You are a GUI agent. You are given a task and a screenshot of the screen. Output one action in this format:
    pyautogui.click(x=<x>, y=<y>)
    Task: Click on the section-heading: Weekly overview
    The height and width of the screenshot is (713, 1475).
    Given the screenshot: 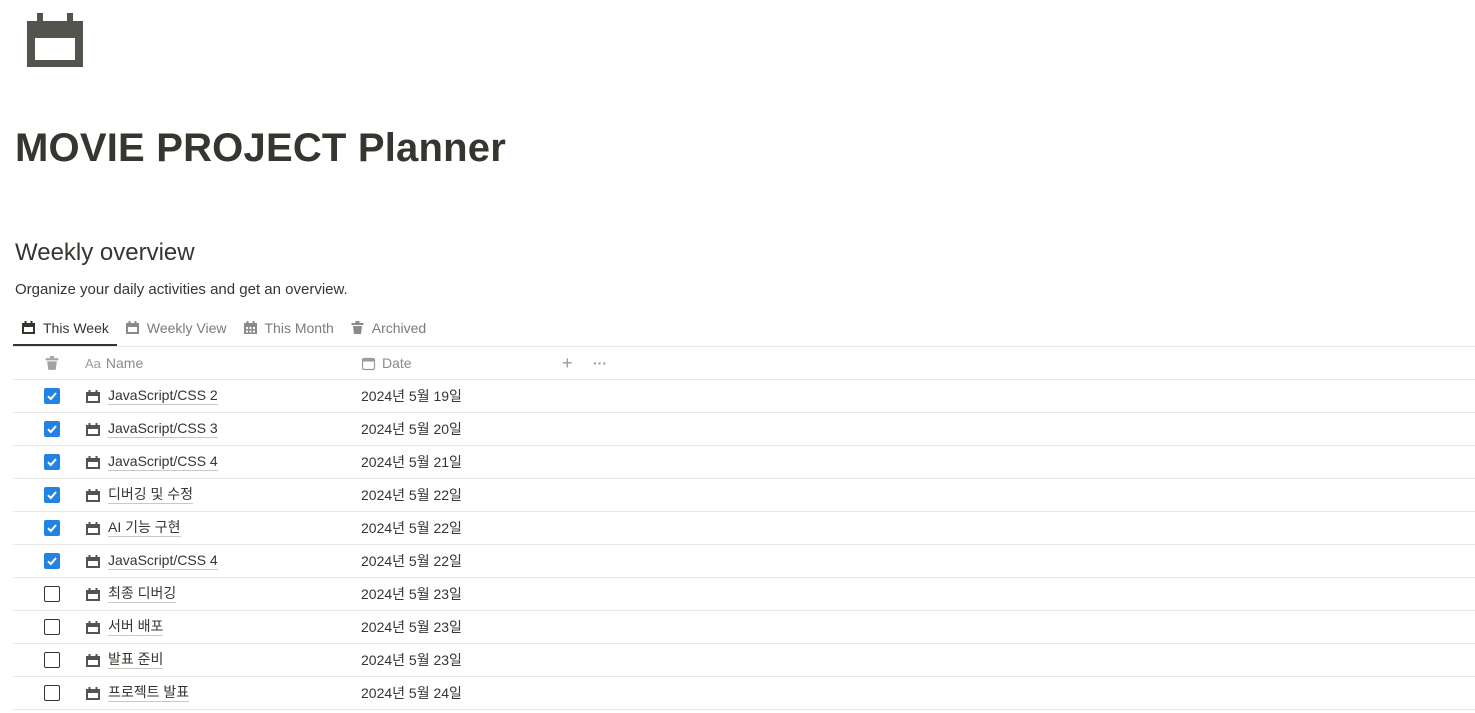 What is the action you would take?
    pyautogui.click(x=105, y=252)
    